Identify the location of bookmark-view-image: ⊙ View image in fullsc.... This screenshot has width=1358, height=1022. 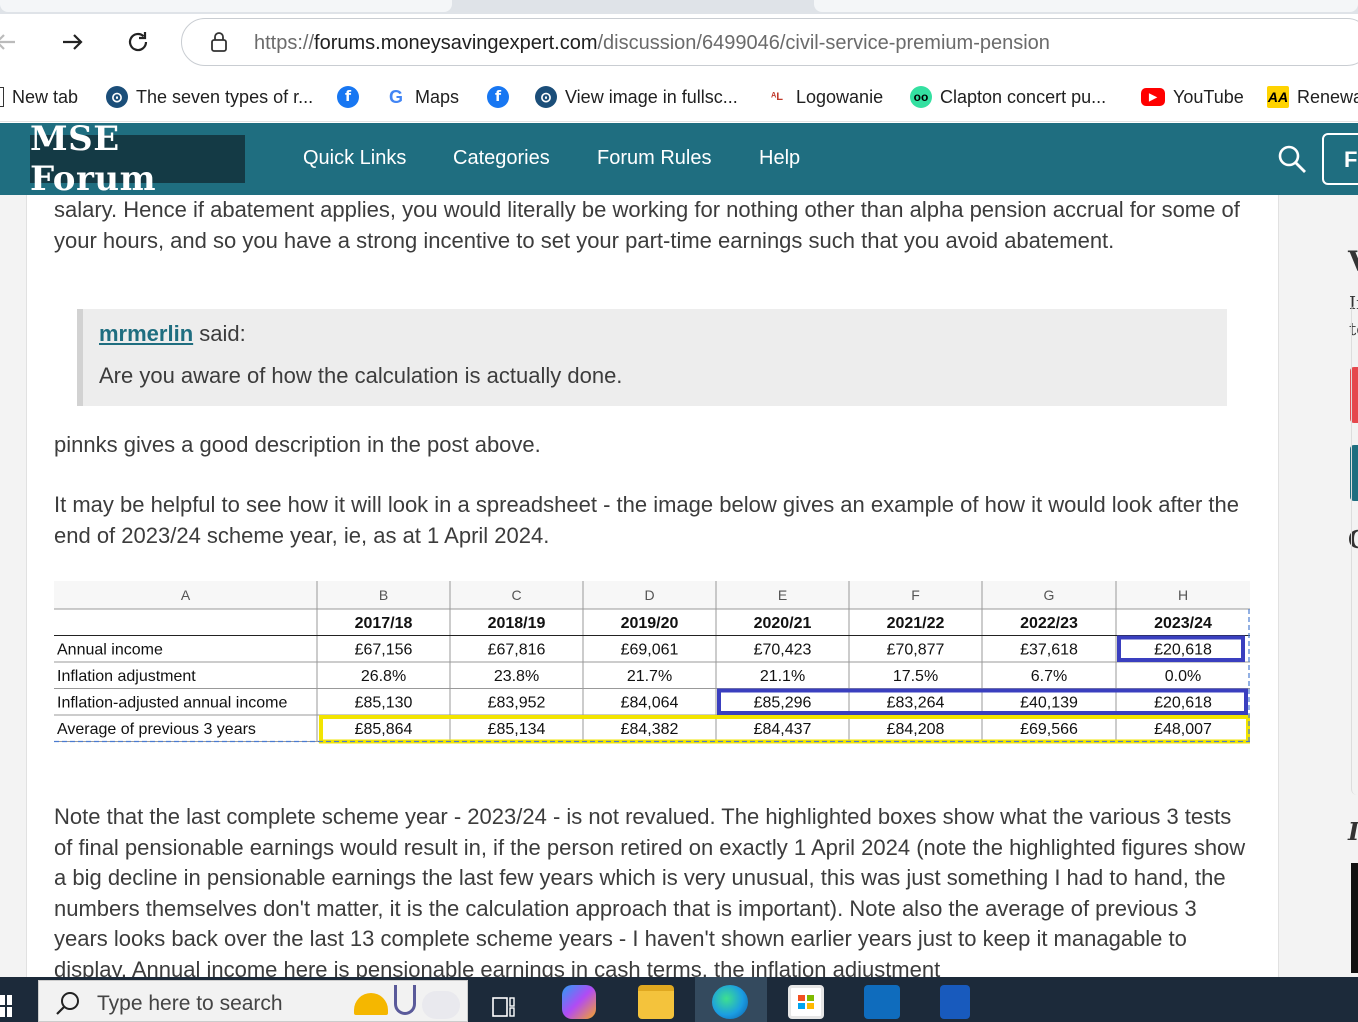
(636, 97).